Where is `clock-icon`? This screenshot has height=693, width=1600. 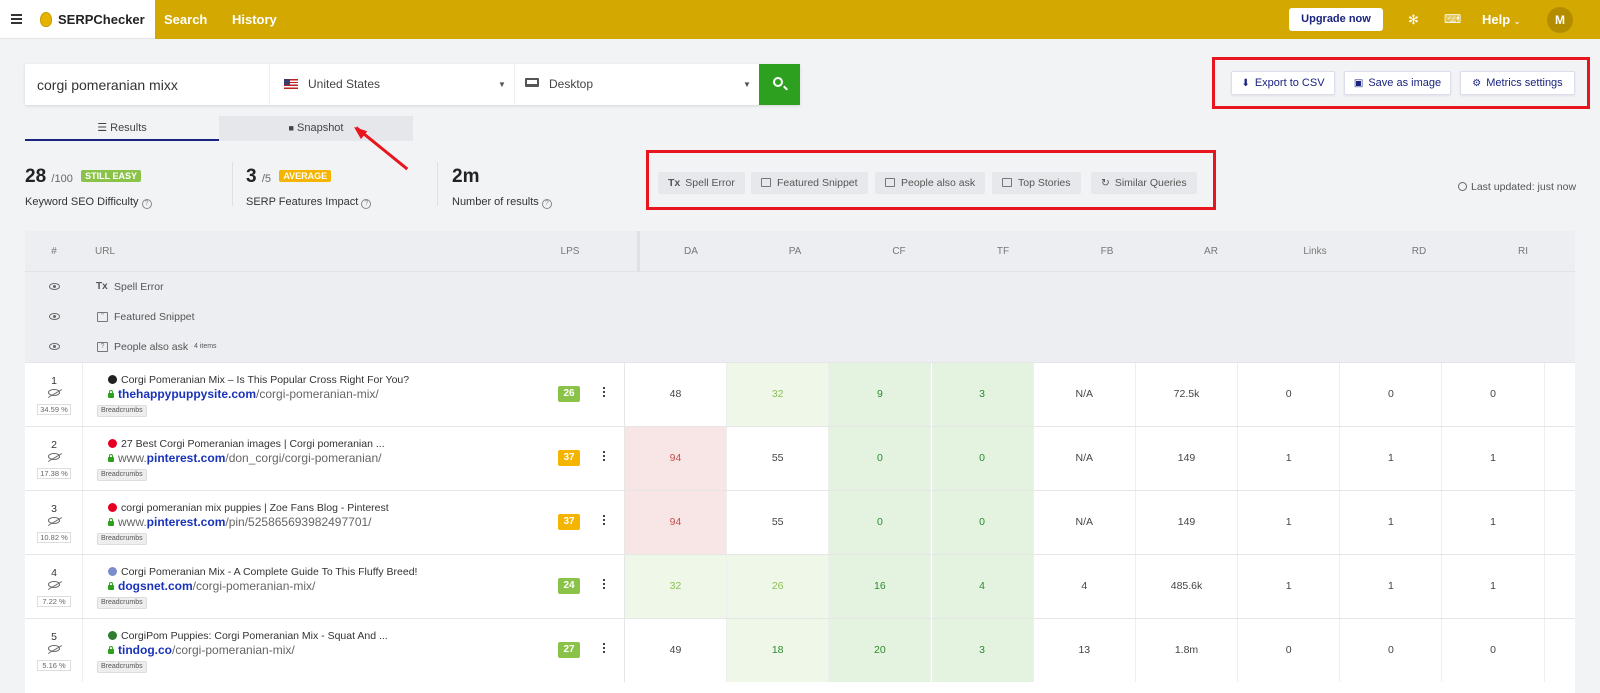
clock-icon is located at coordinates (1462, 186).